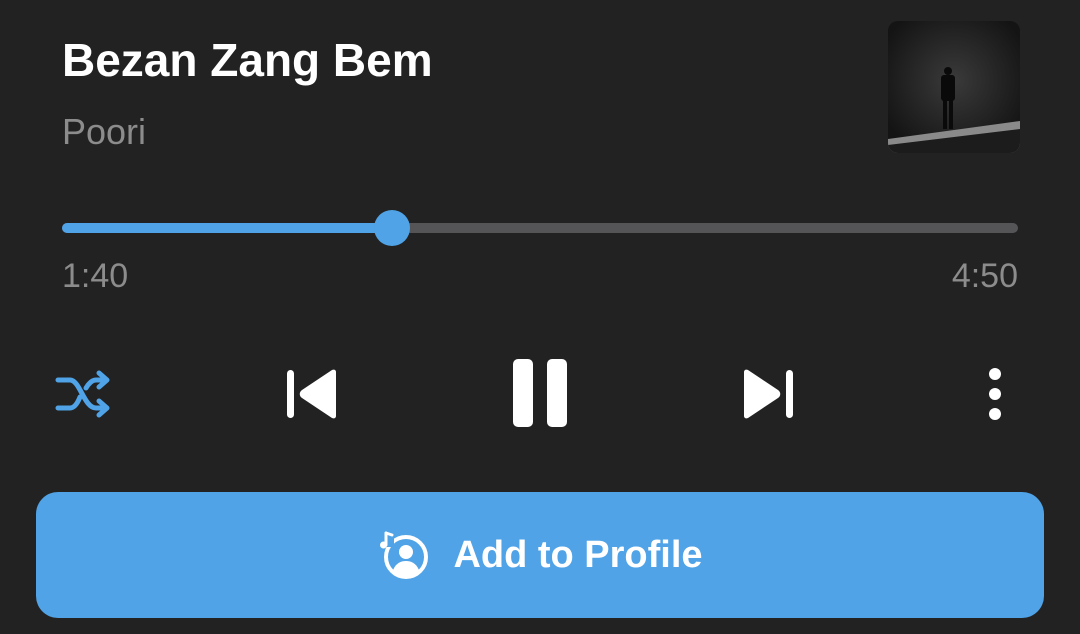 The width and height of the screenshot is (1080, 634). What do you see at coordinates (95, 276) in the screenshot?
I see `elapsed-time: 1:40` at bounding box center [95, 276].